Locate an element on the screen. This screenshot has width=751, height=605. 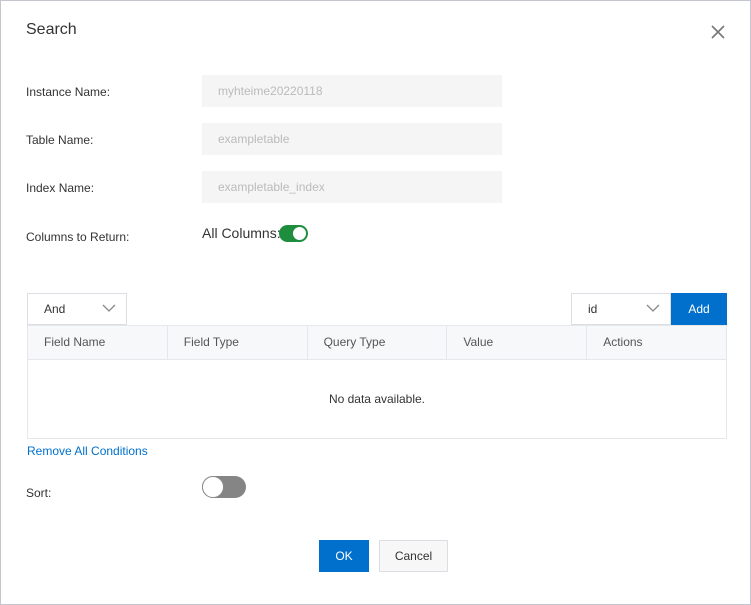
instance-name-label: Instance Name: is located at coordinates (68, 92).